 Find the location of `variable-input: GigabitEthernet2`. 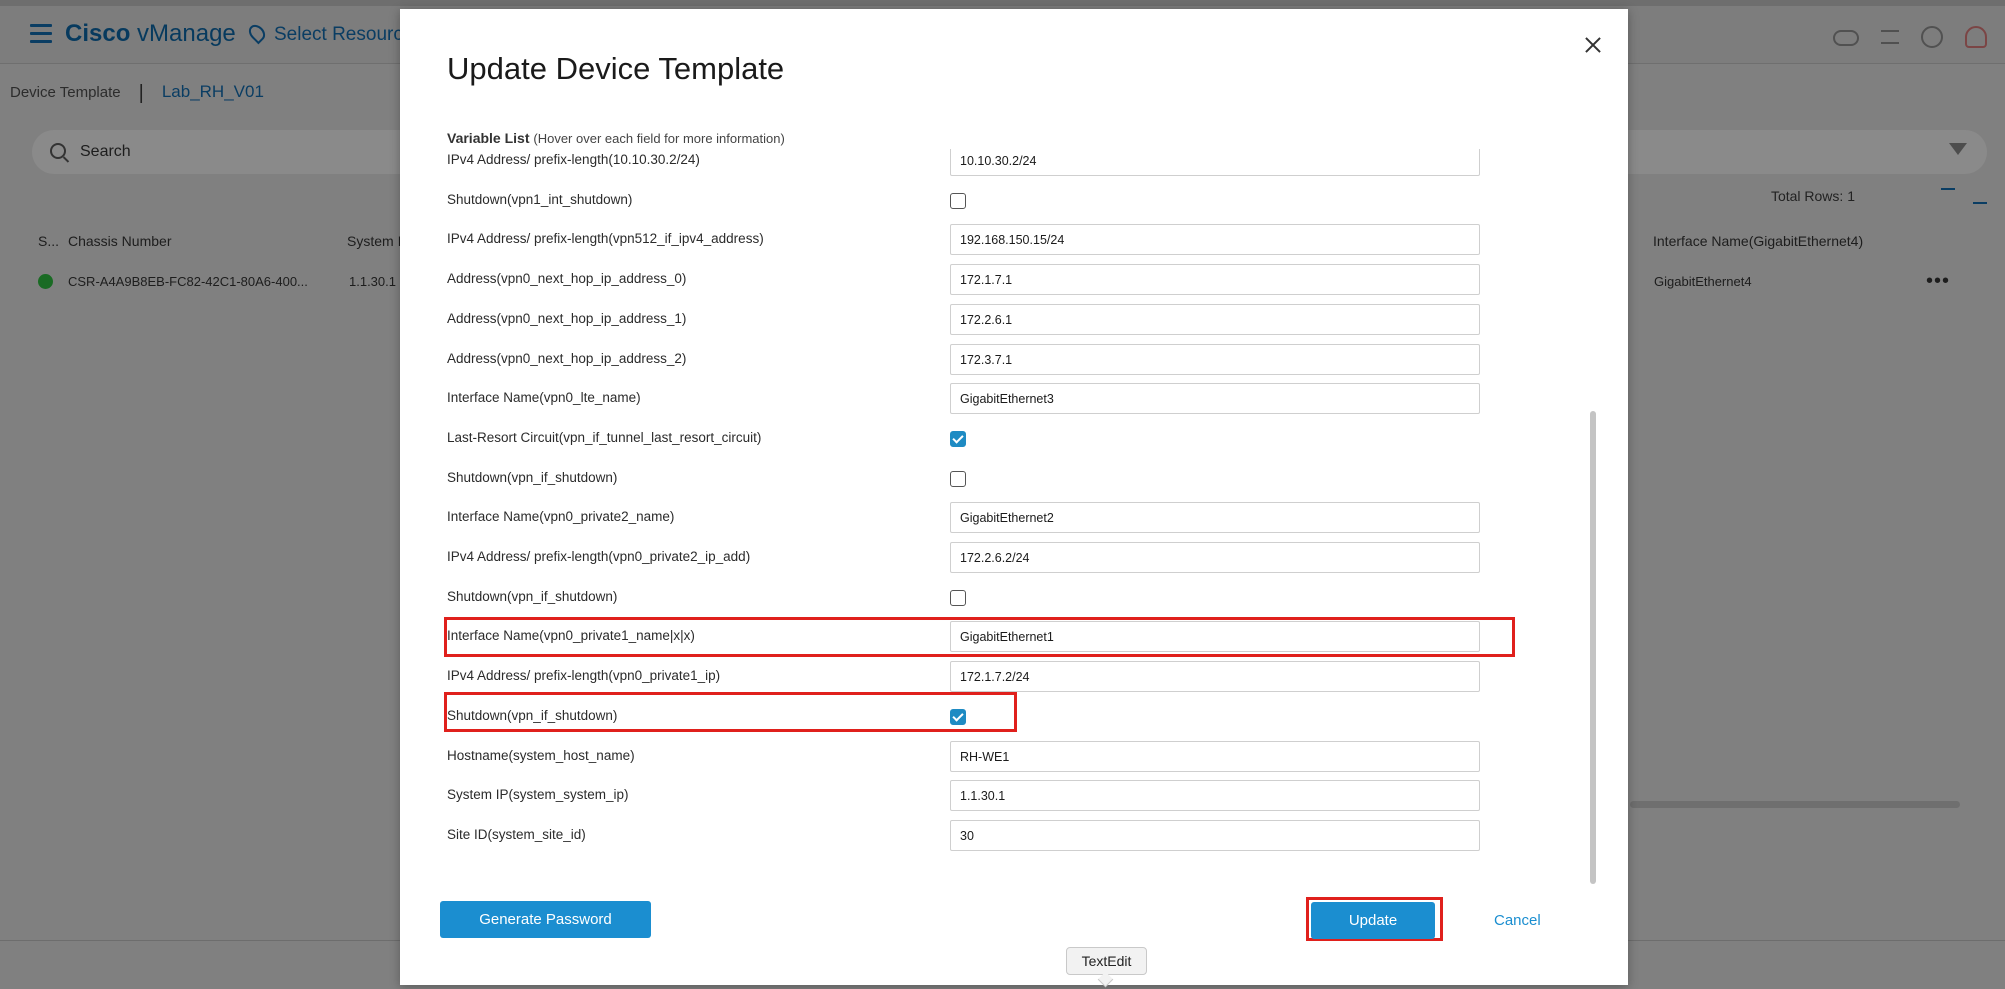

variable-input: GigabitEthernet2 is located at coordinates (1215, 518).